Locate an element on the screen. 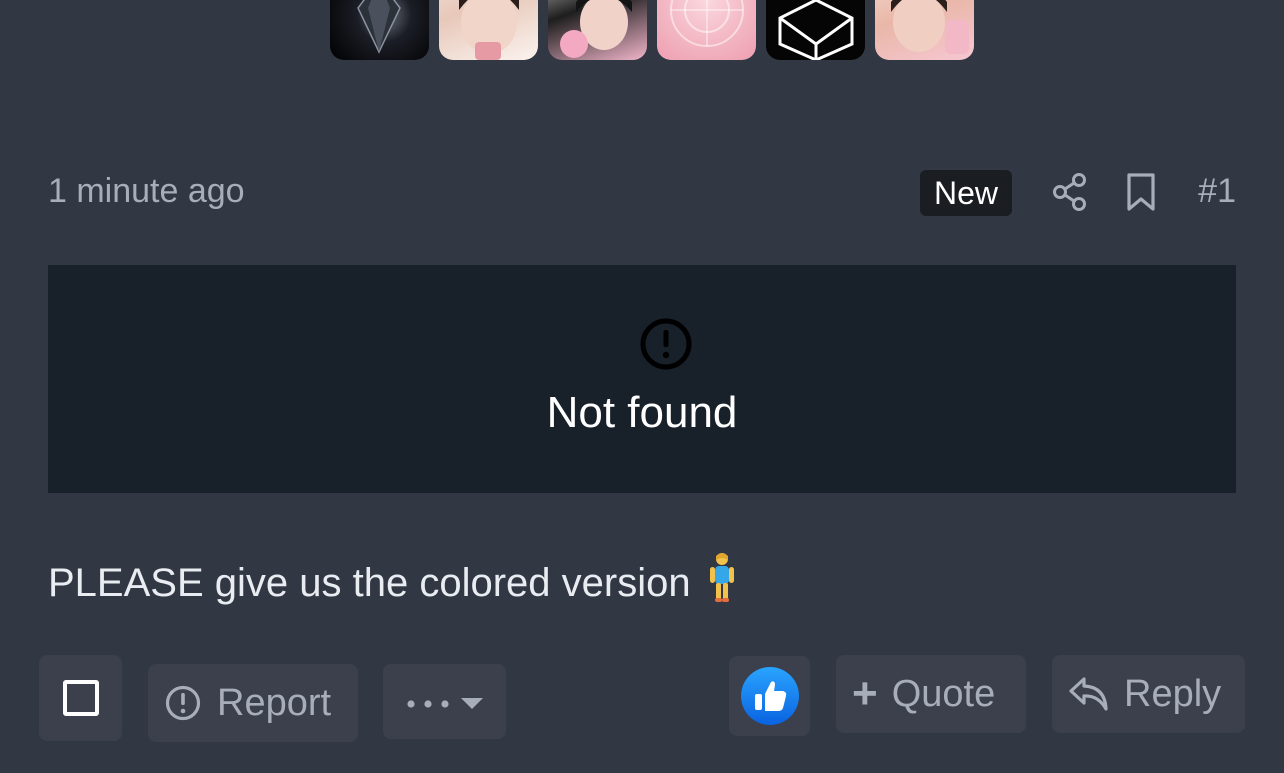 The image size is (1284, 773). bookmark-icon is located at coordinates (1141, 192).